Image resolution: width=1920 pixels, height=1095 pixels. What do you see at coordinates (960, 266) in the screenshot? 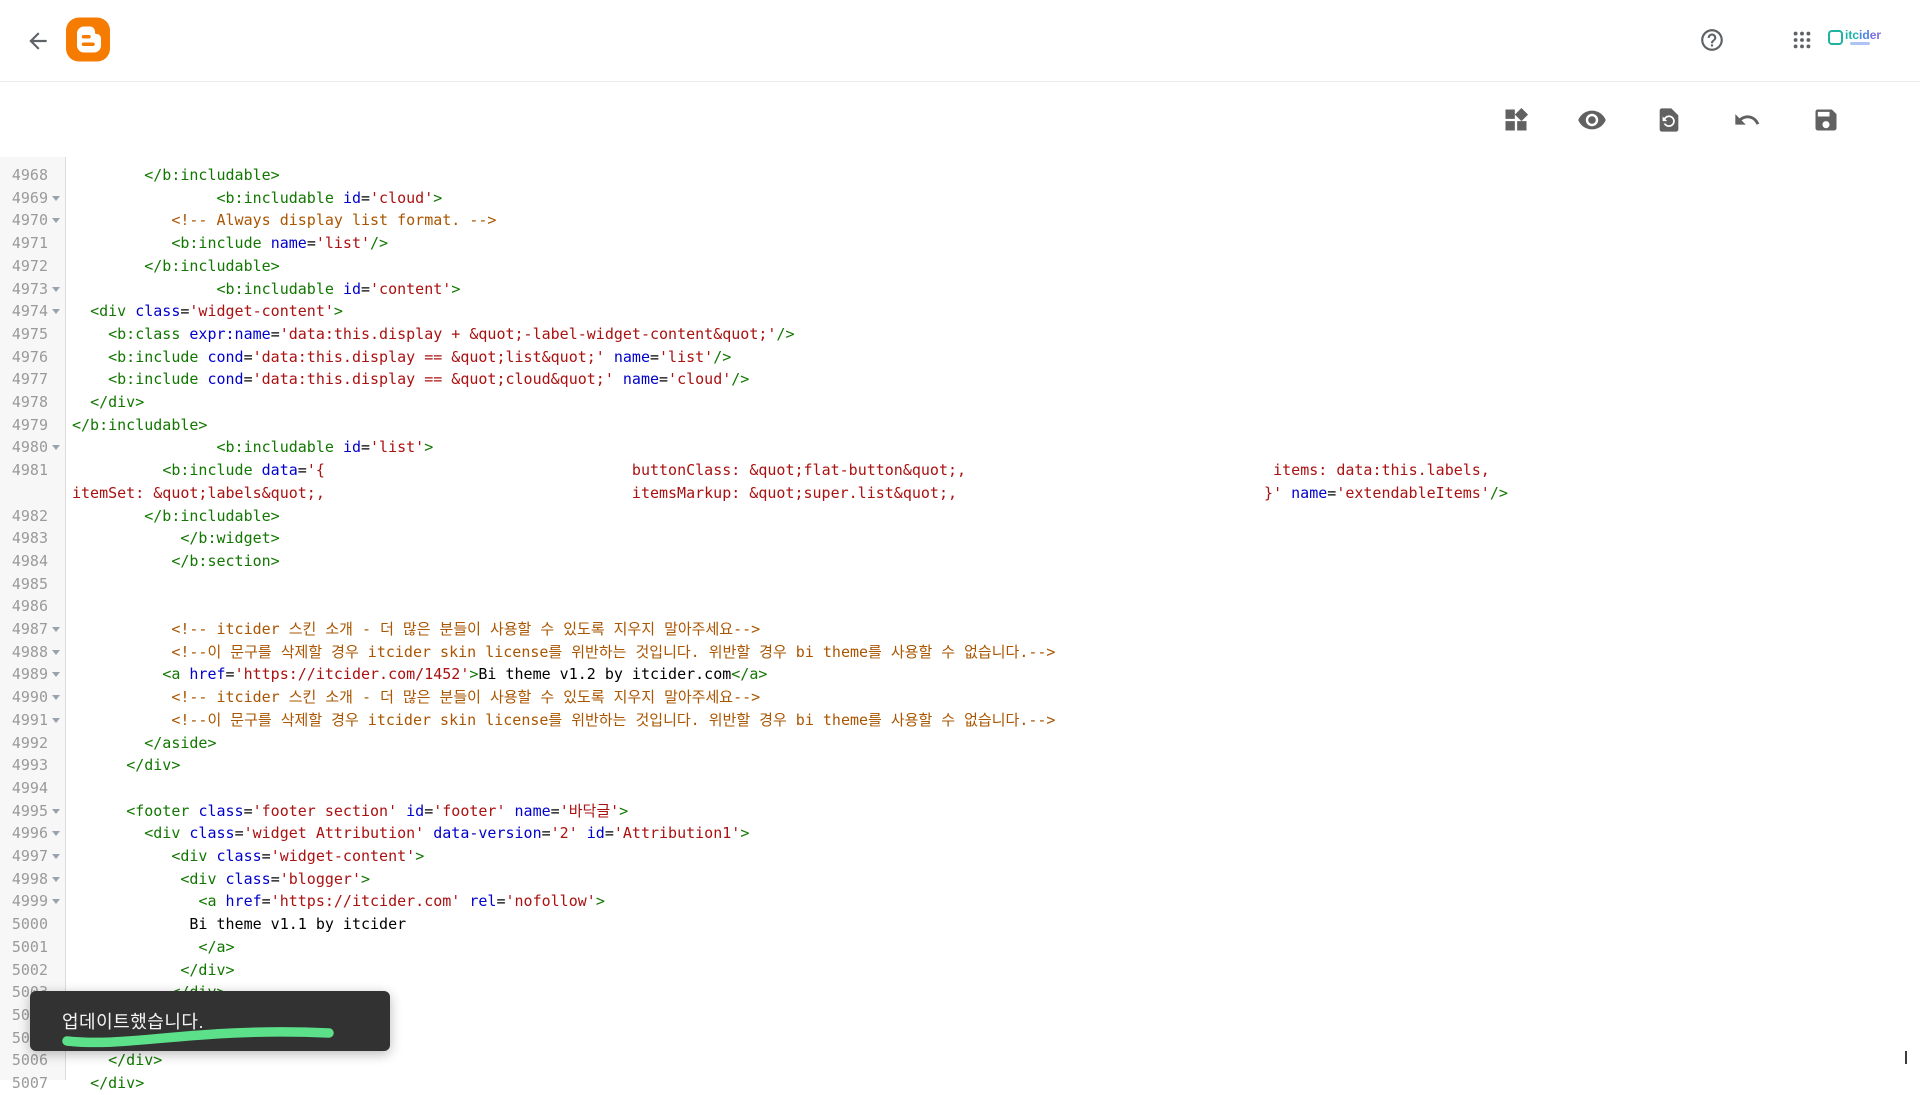
I see `code-line: 4972 </b:includable>` at bounding box center [960, 266].